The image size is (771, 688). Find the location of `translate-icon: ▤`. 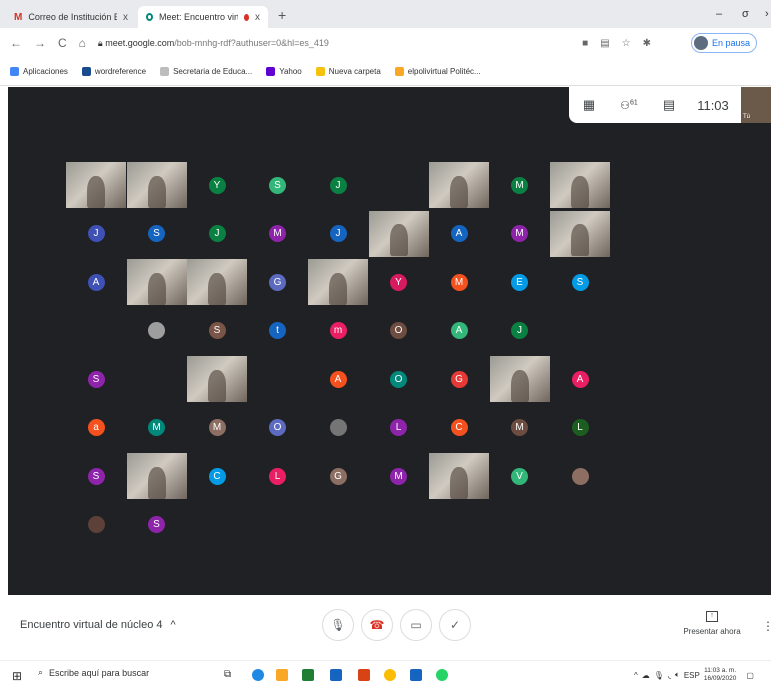

translate-icon: ▤ is located at coordinates (604, 43).